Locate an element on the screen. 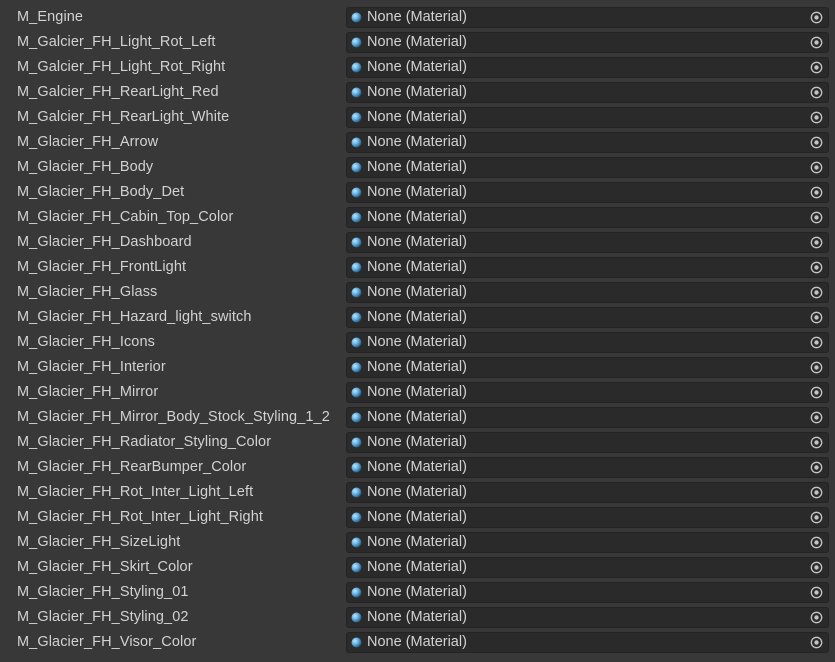 This screenshot has height=662, width=835. material-slot-label: M_Glacier_FH_Rot_Inter_Light_Right is located at coordinates (140, 517).